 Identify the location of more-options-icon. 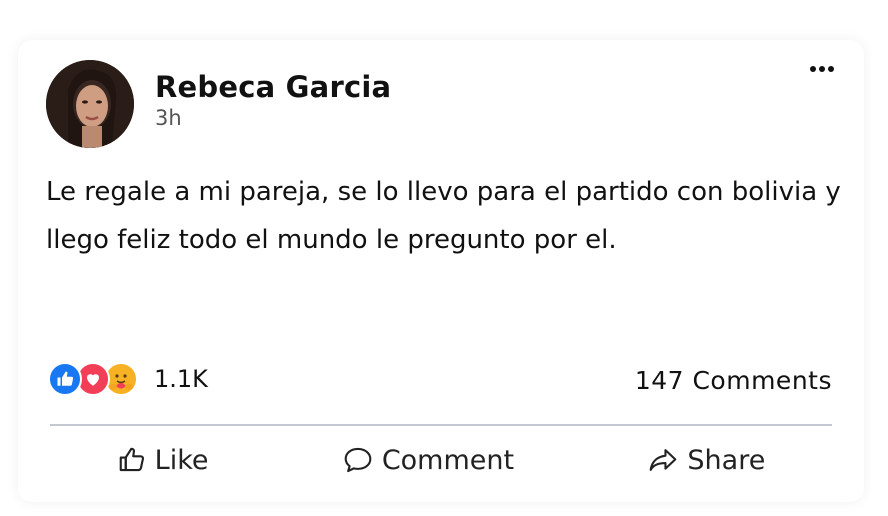
(822, 69).